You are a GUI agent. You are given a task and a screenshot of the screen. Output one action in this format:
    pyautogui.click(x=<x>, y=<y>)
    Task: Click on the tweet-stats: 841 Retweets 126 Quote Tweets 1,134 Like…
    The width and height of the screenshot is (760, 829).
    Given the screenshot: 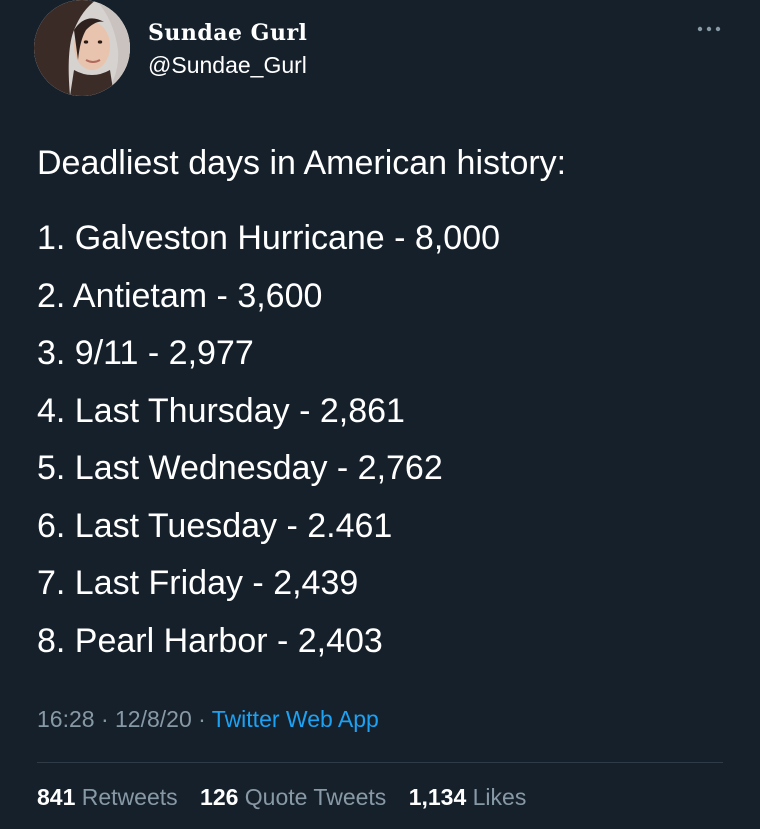 What is the action you would take?
    pyautogui.click(x=289, y=797)
    